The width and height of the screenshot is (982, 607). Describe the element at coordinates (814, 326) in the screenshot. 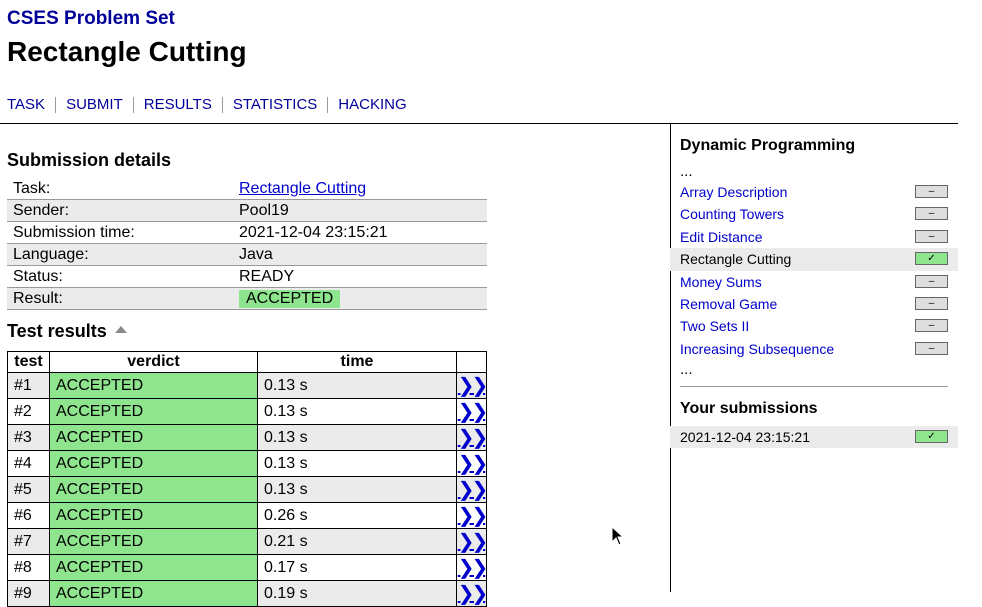

I see `sidebar-problem-item: Two Sets II –` at that location.